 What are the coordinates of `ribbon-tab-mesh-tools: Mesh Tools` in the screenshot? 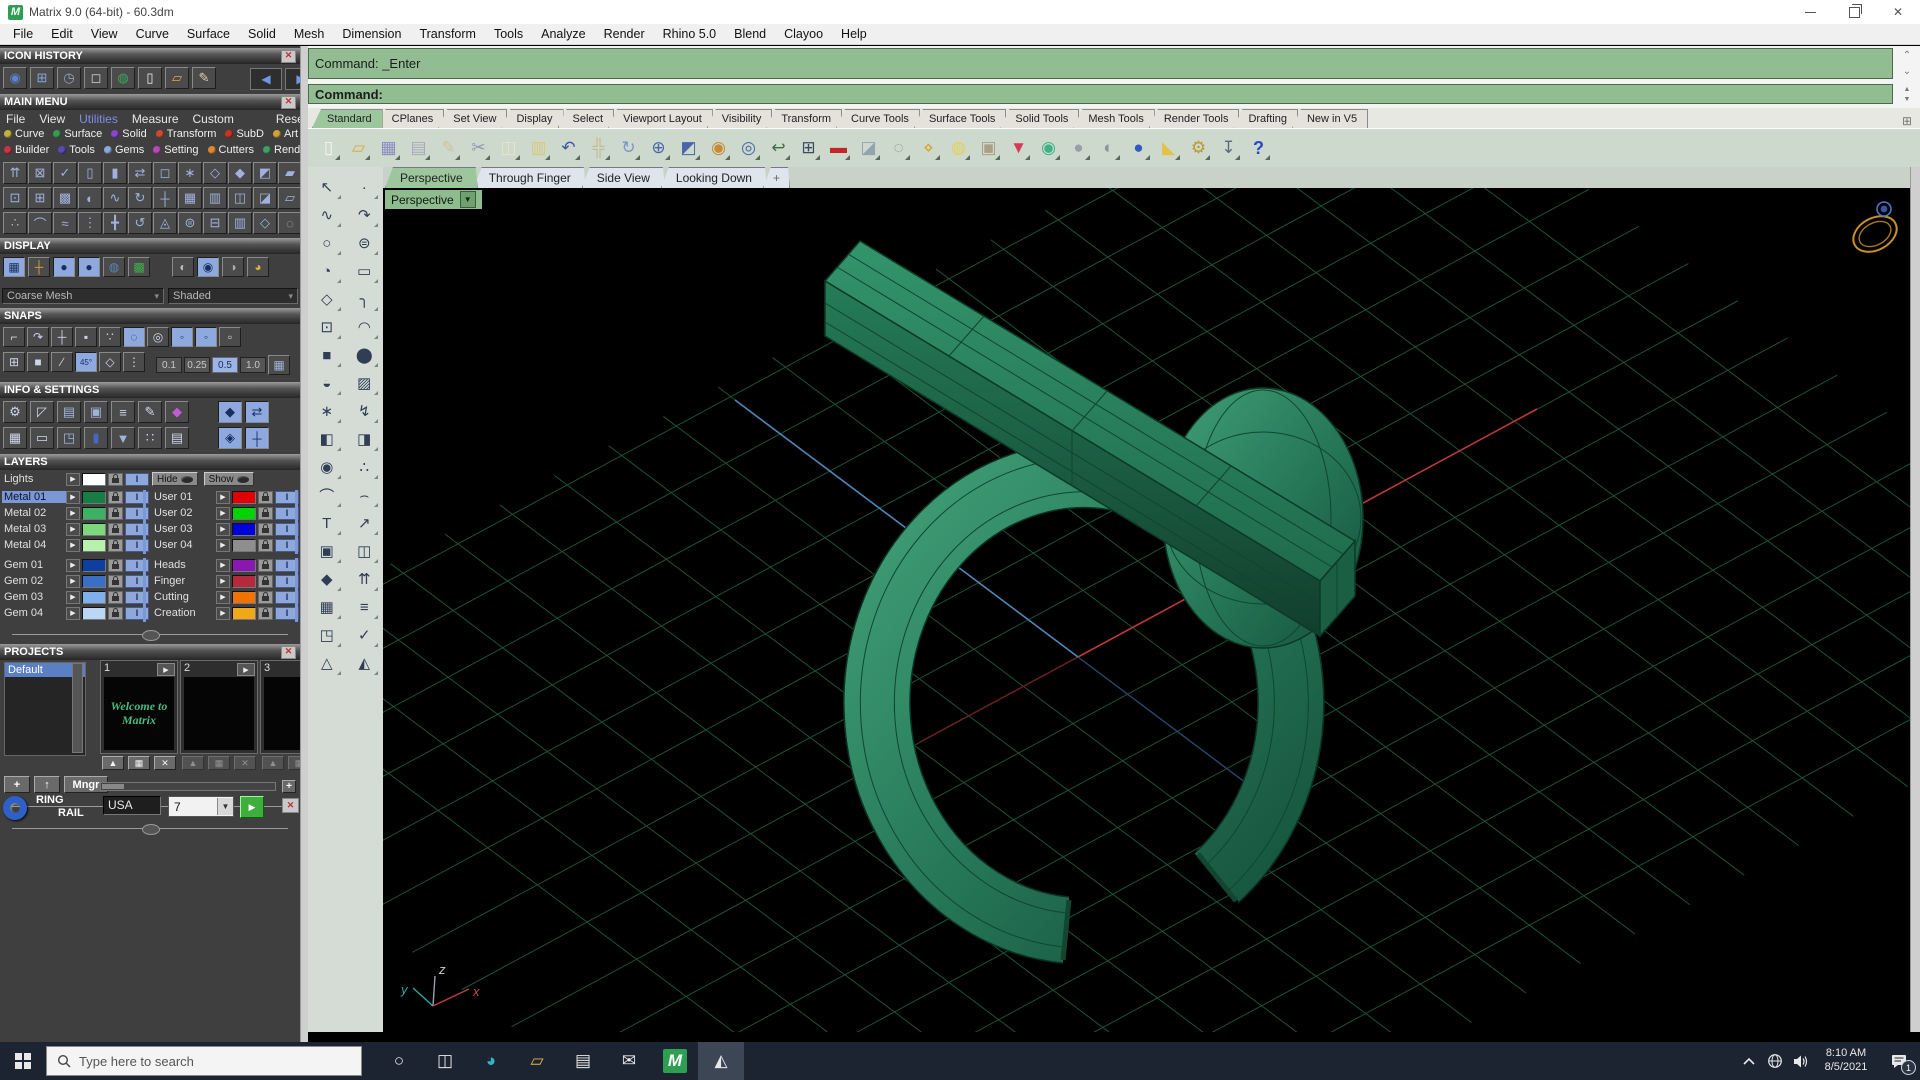 It's located at (1114, 118).